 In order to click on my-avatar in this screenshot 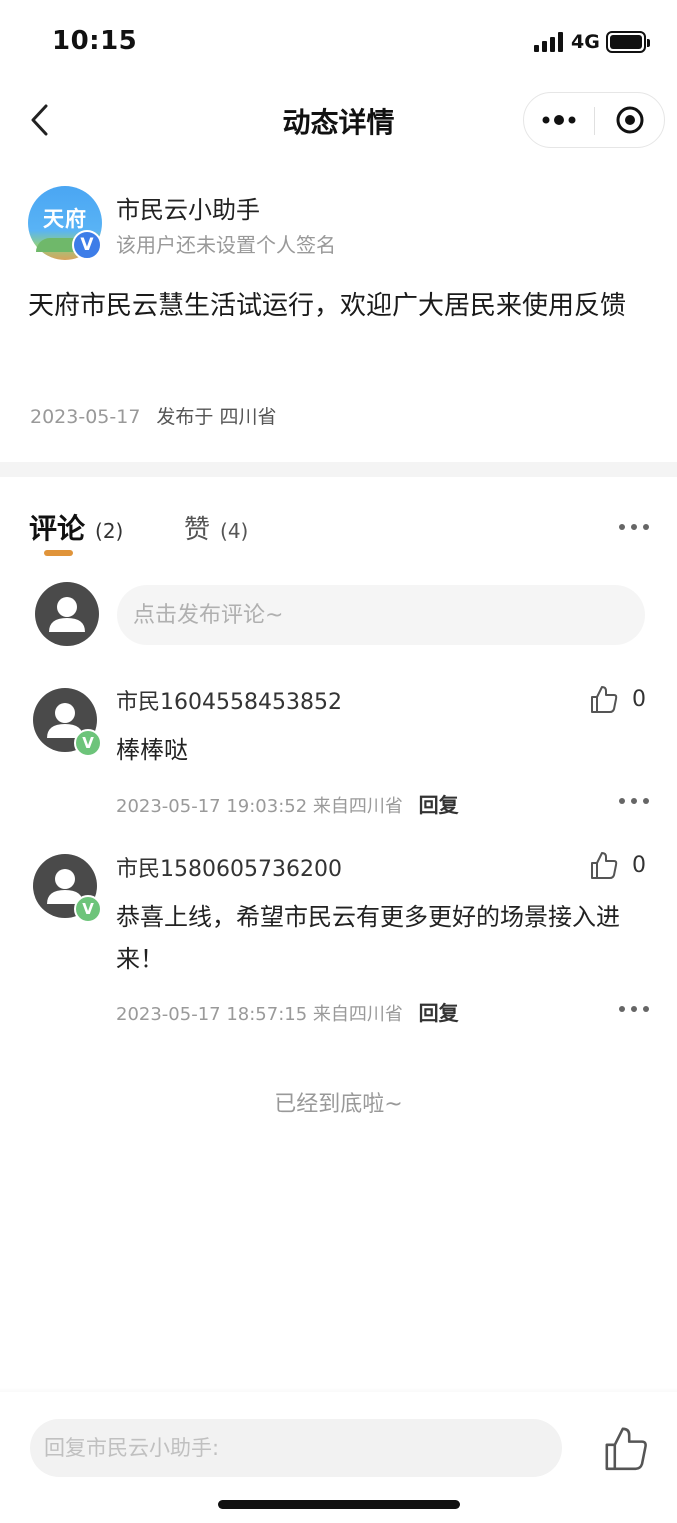, I will do `click(67, 614)`.